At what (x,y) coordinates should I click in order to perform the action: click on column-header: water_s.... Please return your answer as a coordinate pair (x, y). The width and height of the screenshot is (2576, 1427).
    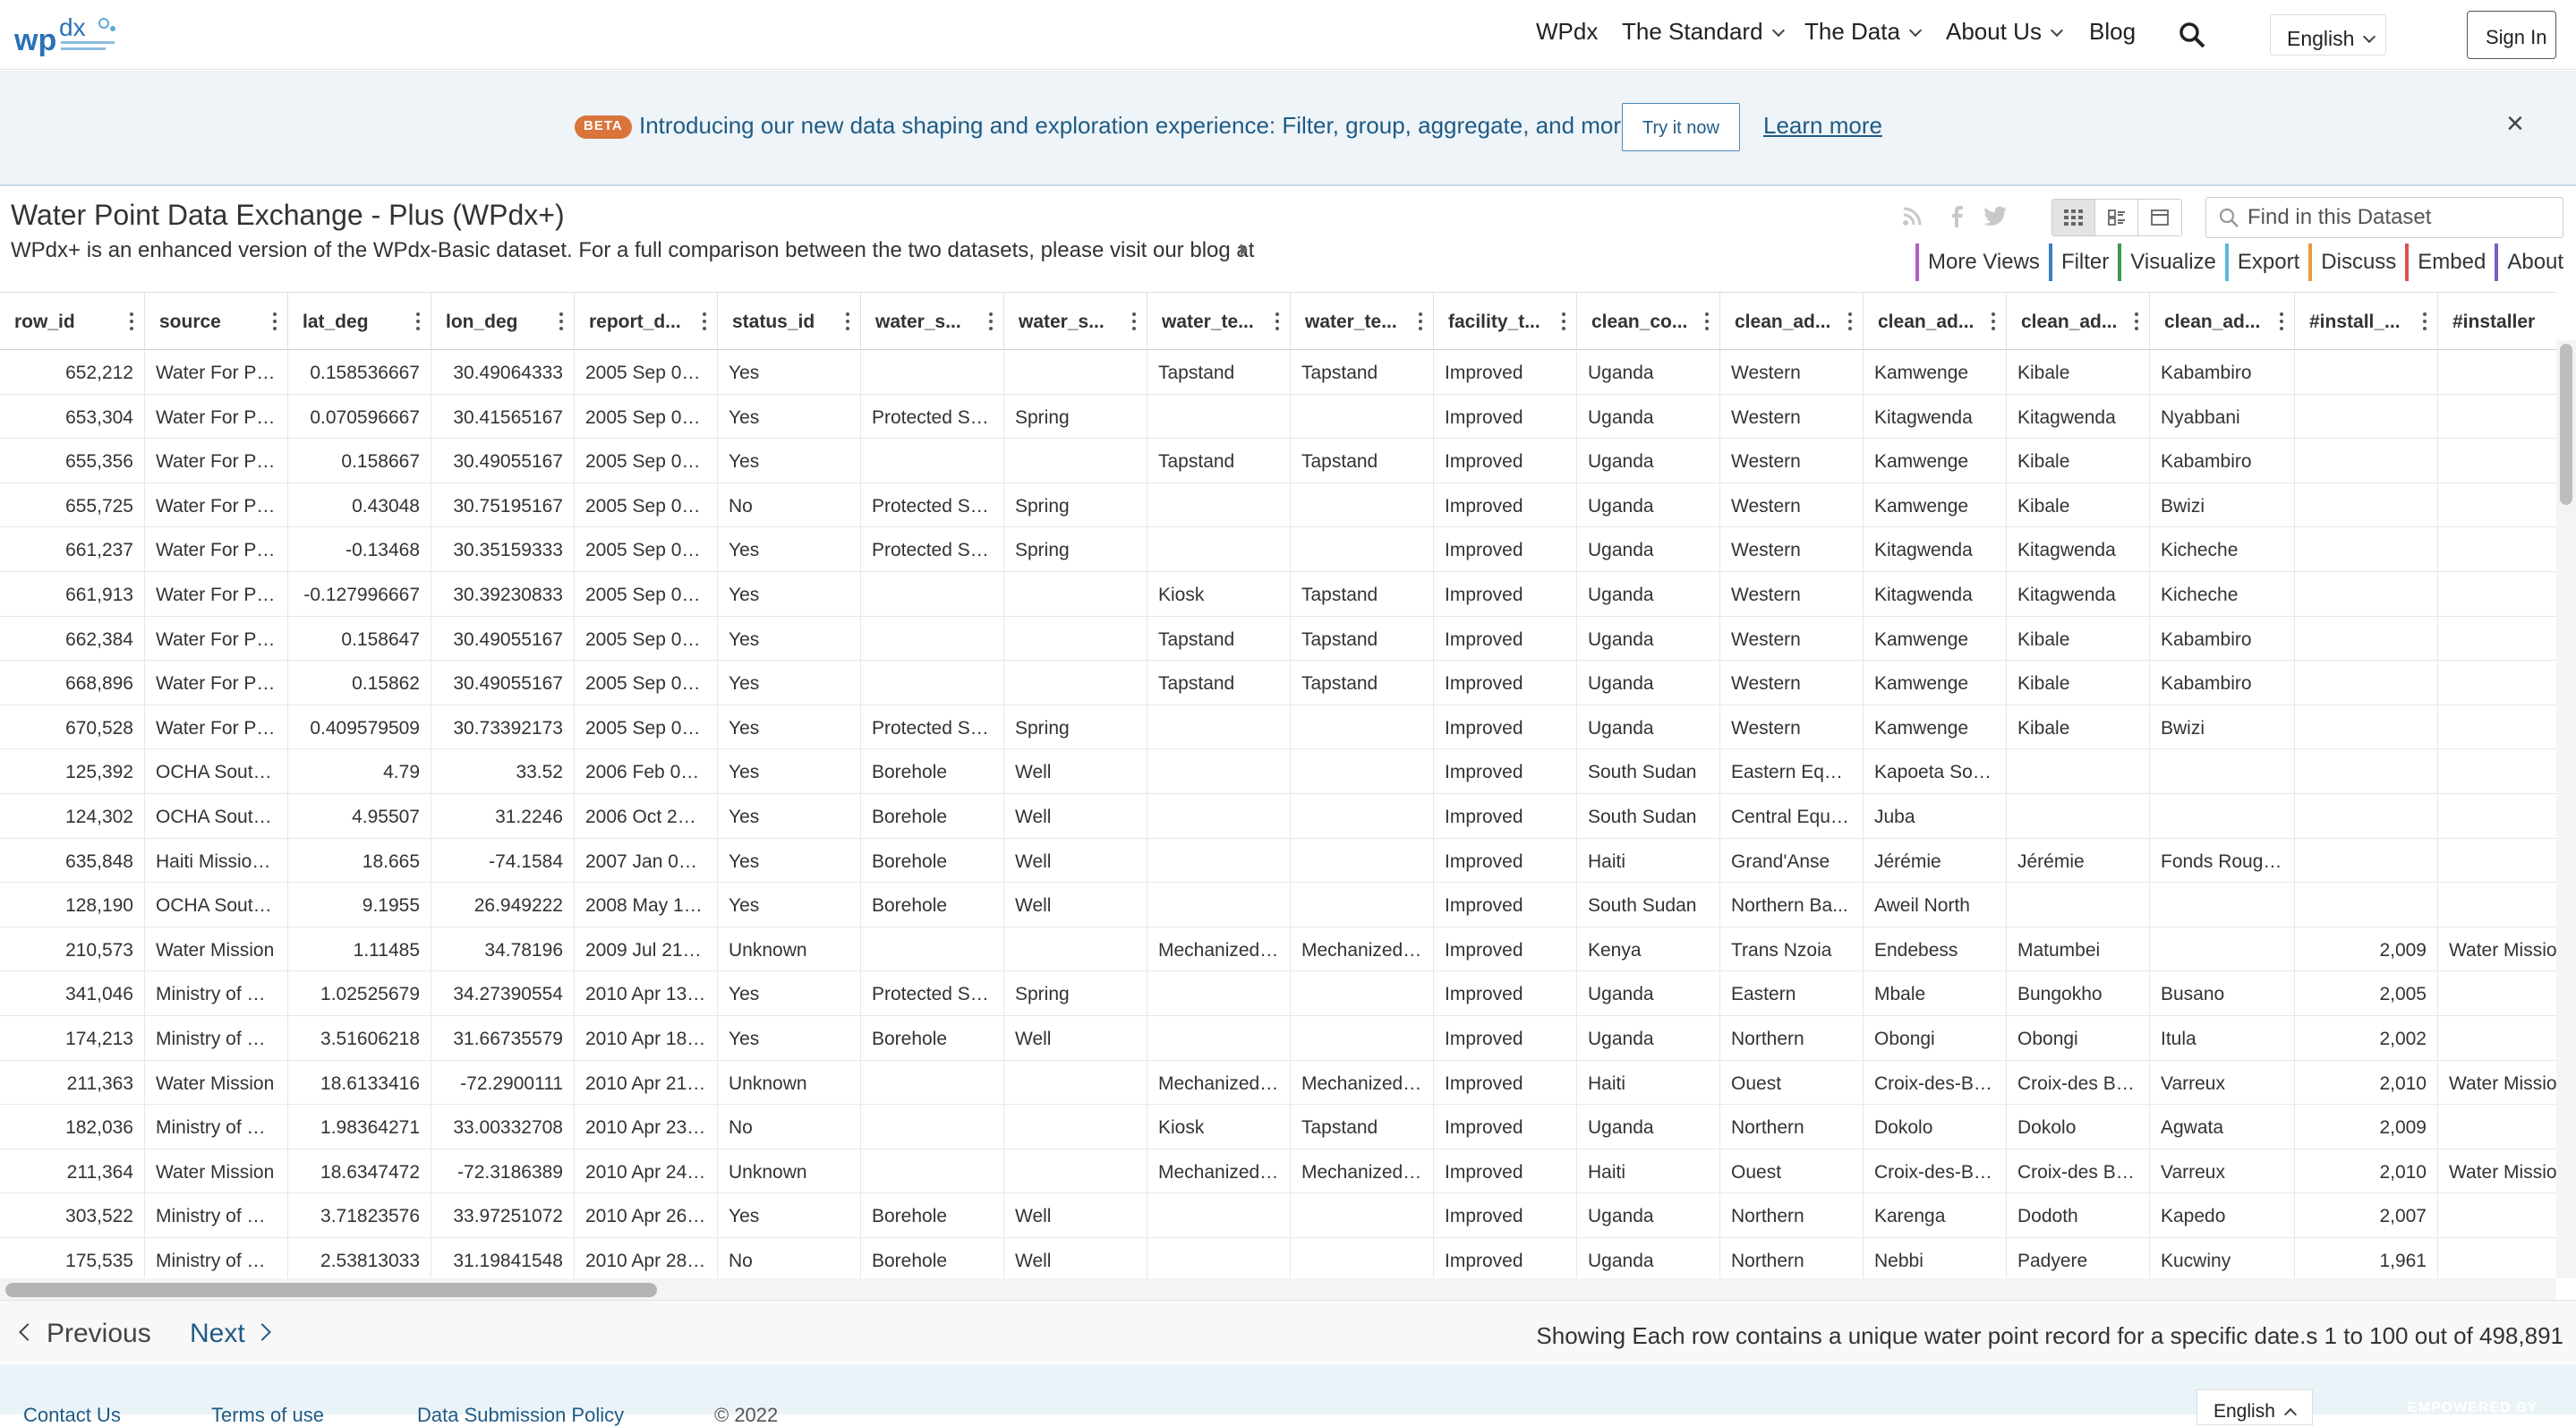
    Looking at the image, I should click on (932, 321).